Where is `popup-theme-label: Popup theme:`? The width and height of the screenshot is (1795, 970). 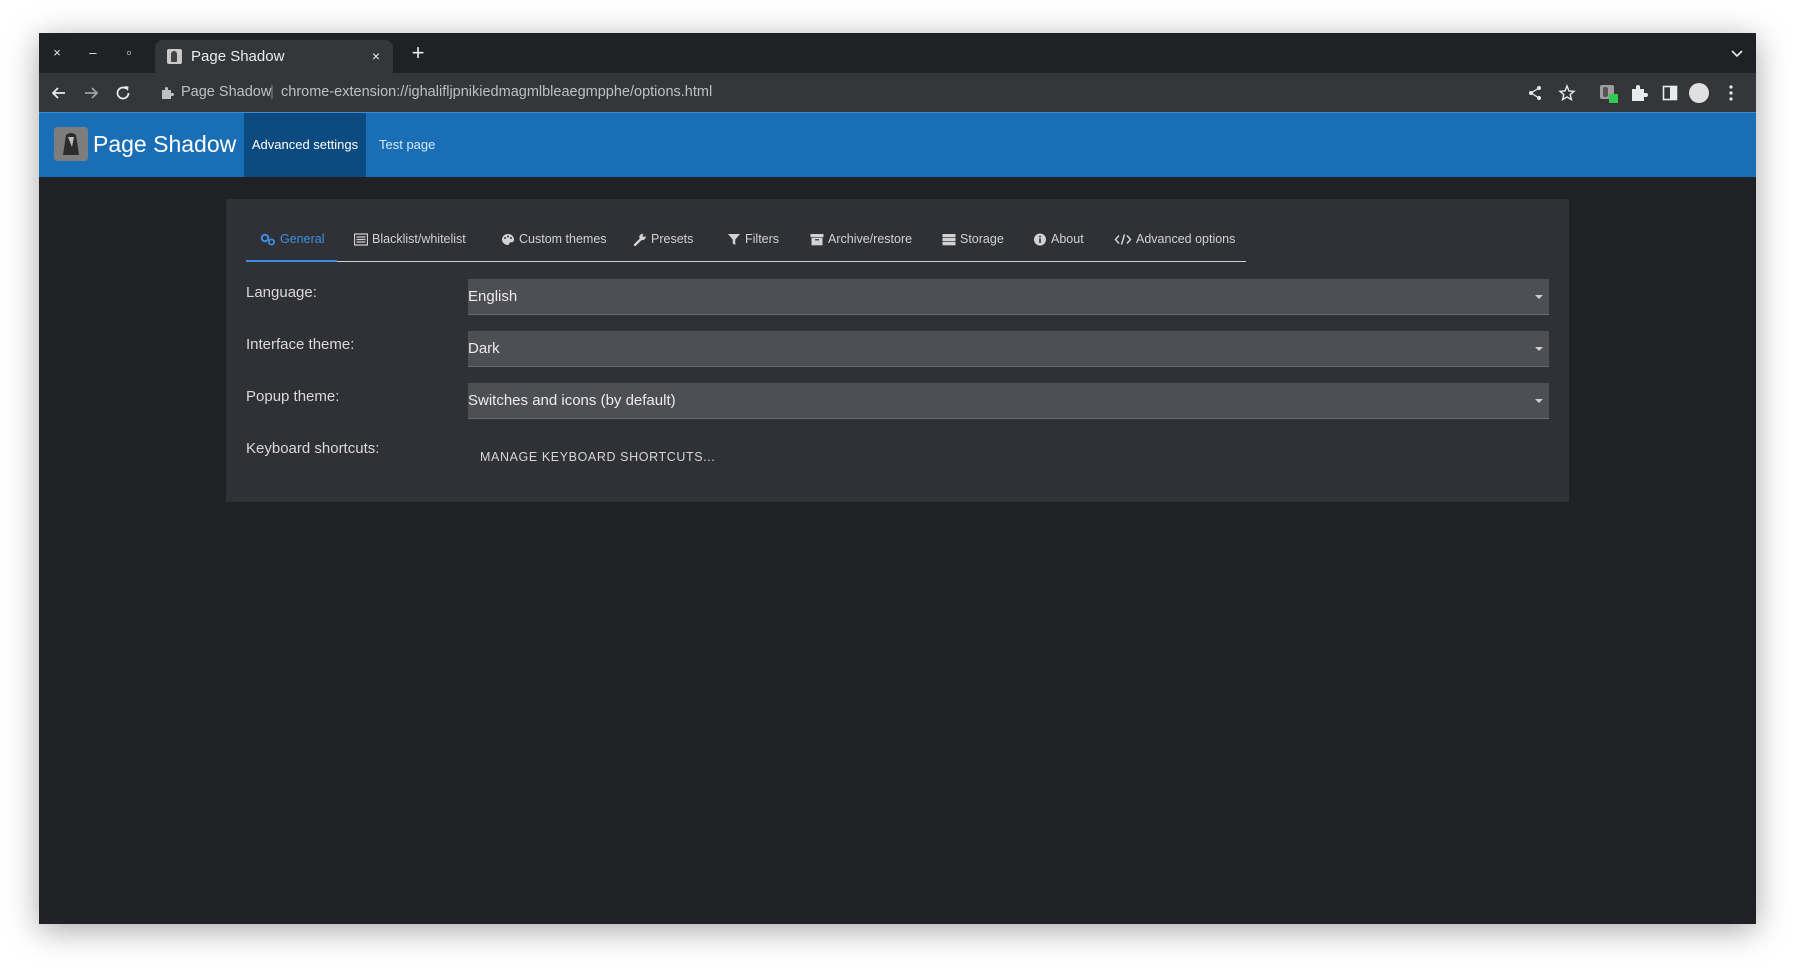
popup-theme-label: Popup theme: is located at coordinates (293, 396).